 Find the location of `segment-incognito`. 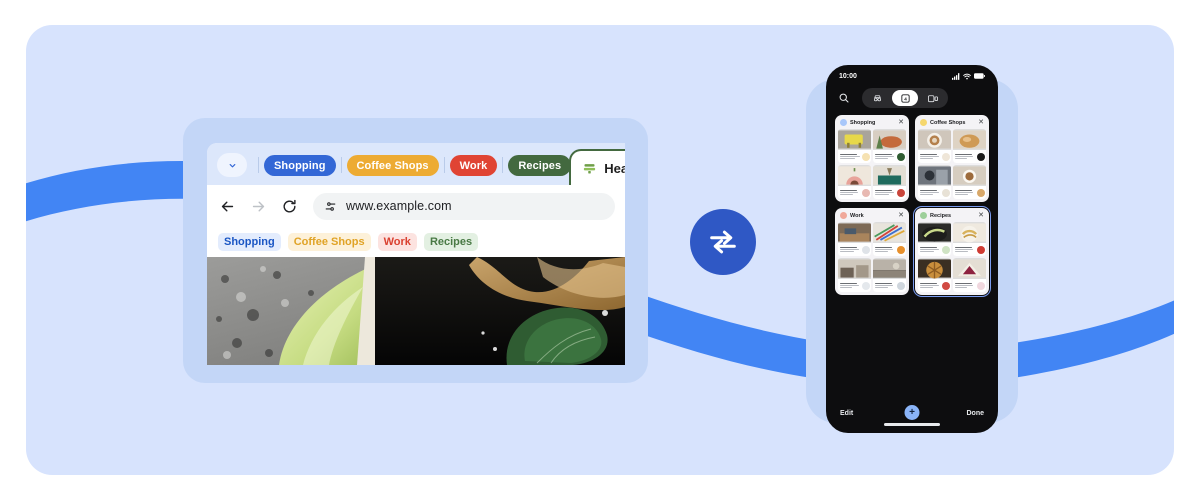

segment-incognito is located at coordinates (877, 98).